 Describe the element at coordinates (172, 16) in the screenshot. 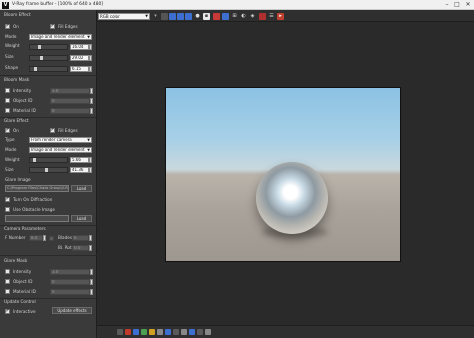

I see `red-channel-icon` at that location.